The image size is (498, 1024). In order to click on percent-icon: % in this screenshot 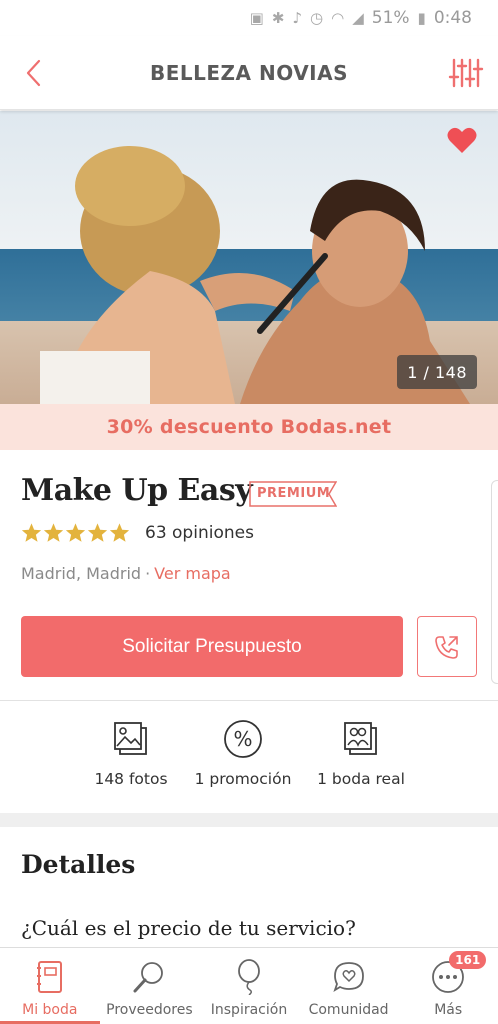, I will do `click(243, 739)`.